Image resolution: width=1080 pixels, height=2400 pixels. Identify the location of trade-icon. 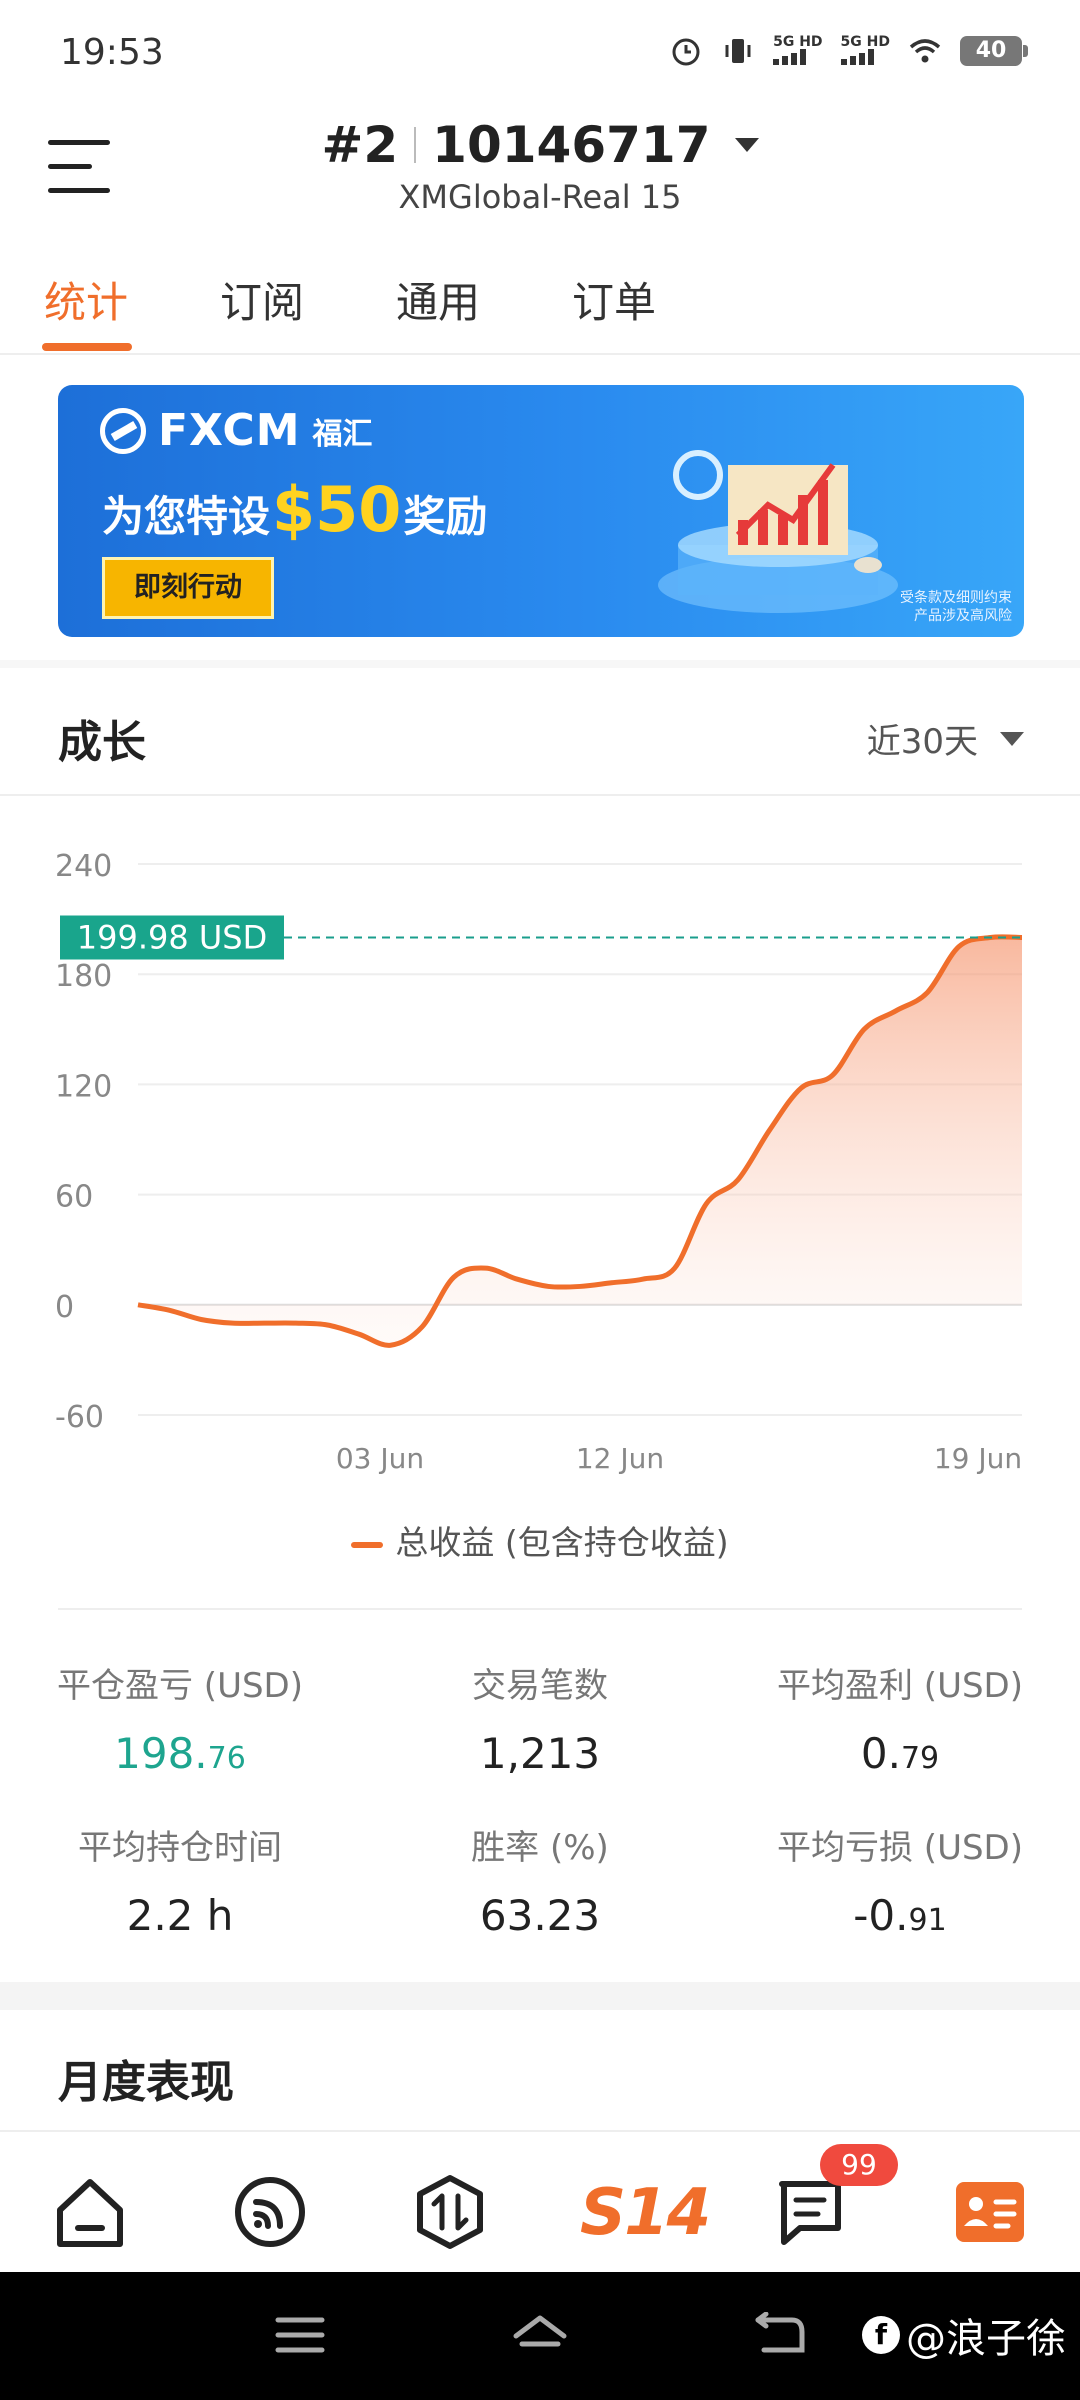
(450, 2212).